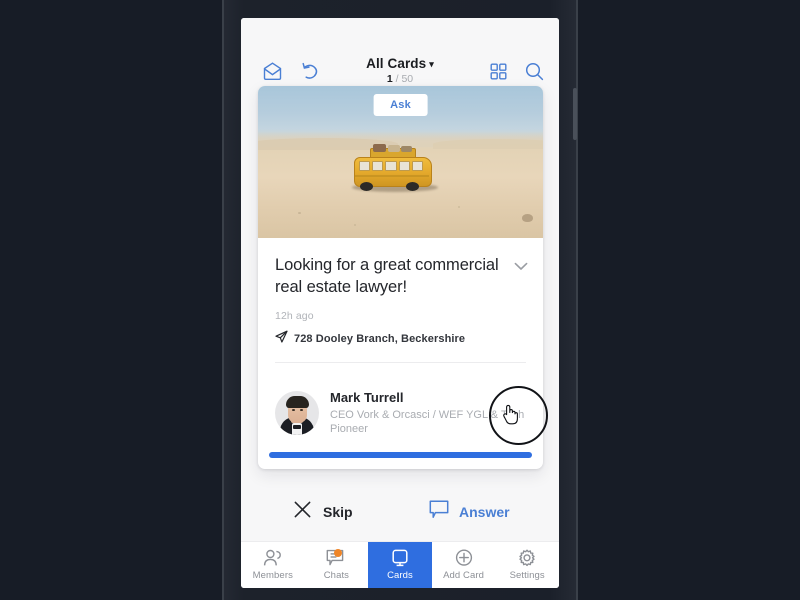 This screenshot has height=600, width=800. I want to click on skip-label: Skip, so click(338, 512).